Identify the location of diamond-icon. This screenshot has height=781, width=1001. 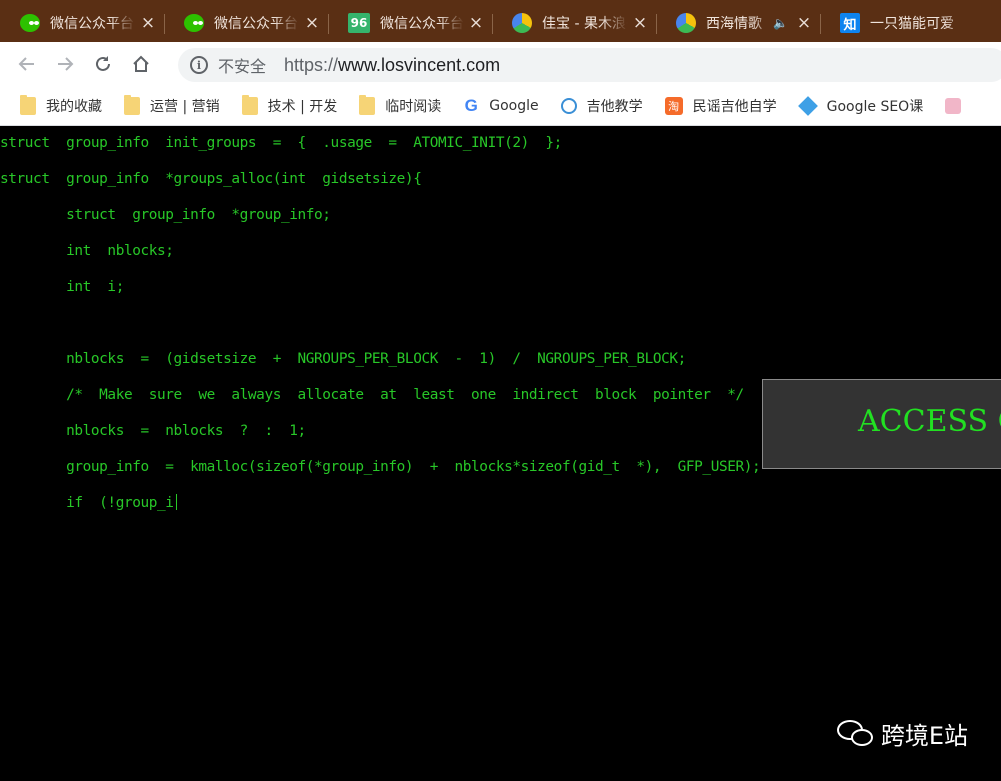
(807, 105).